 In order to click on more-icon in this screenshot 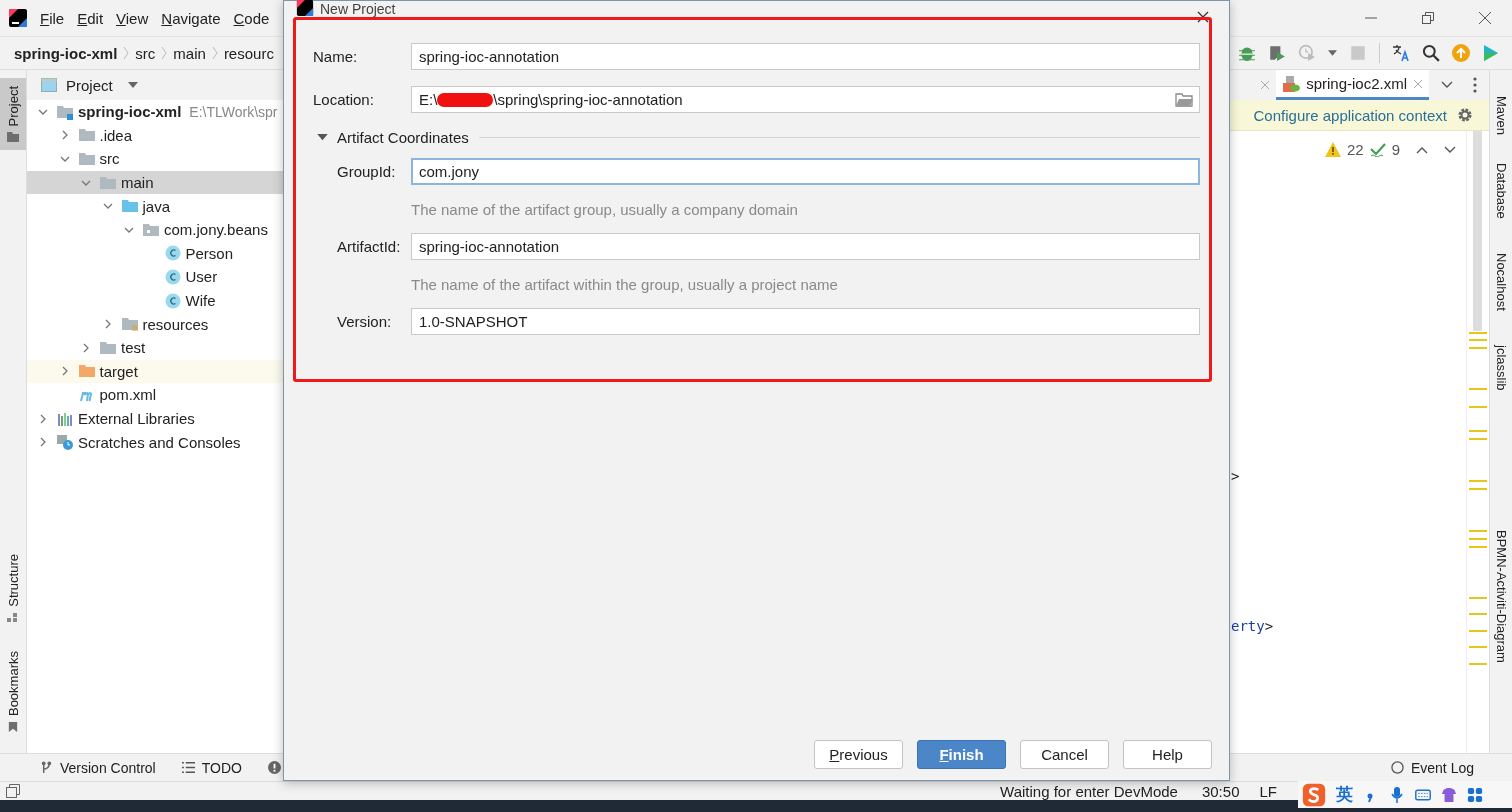, I will do `click(1475, 85)`.